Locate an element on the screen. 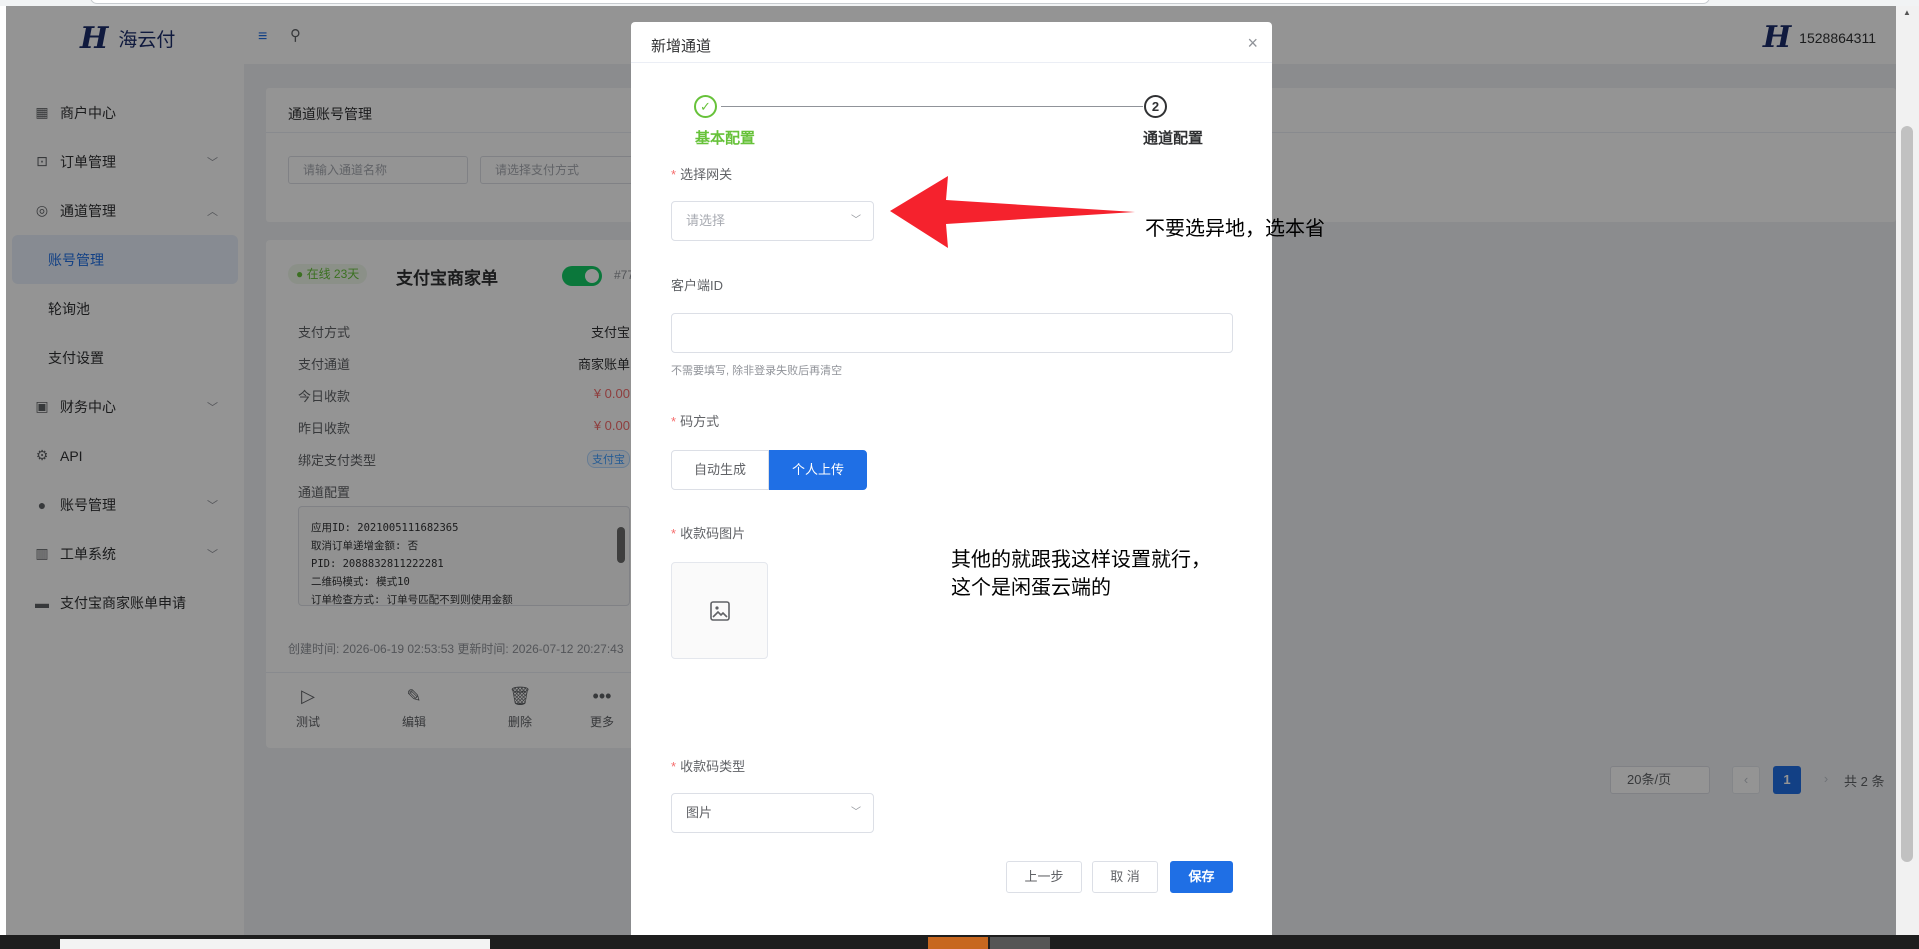  qr-type-label: * 收款码类型 is located at coordinates (708, 766).